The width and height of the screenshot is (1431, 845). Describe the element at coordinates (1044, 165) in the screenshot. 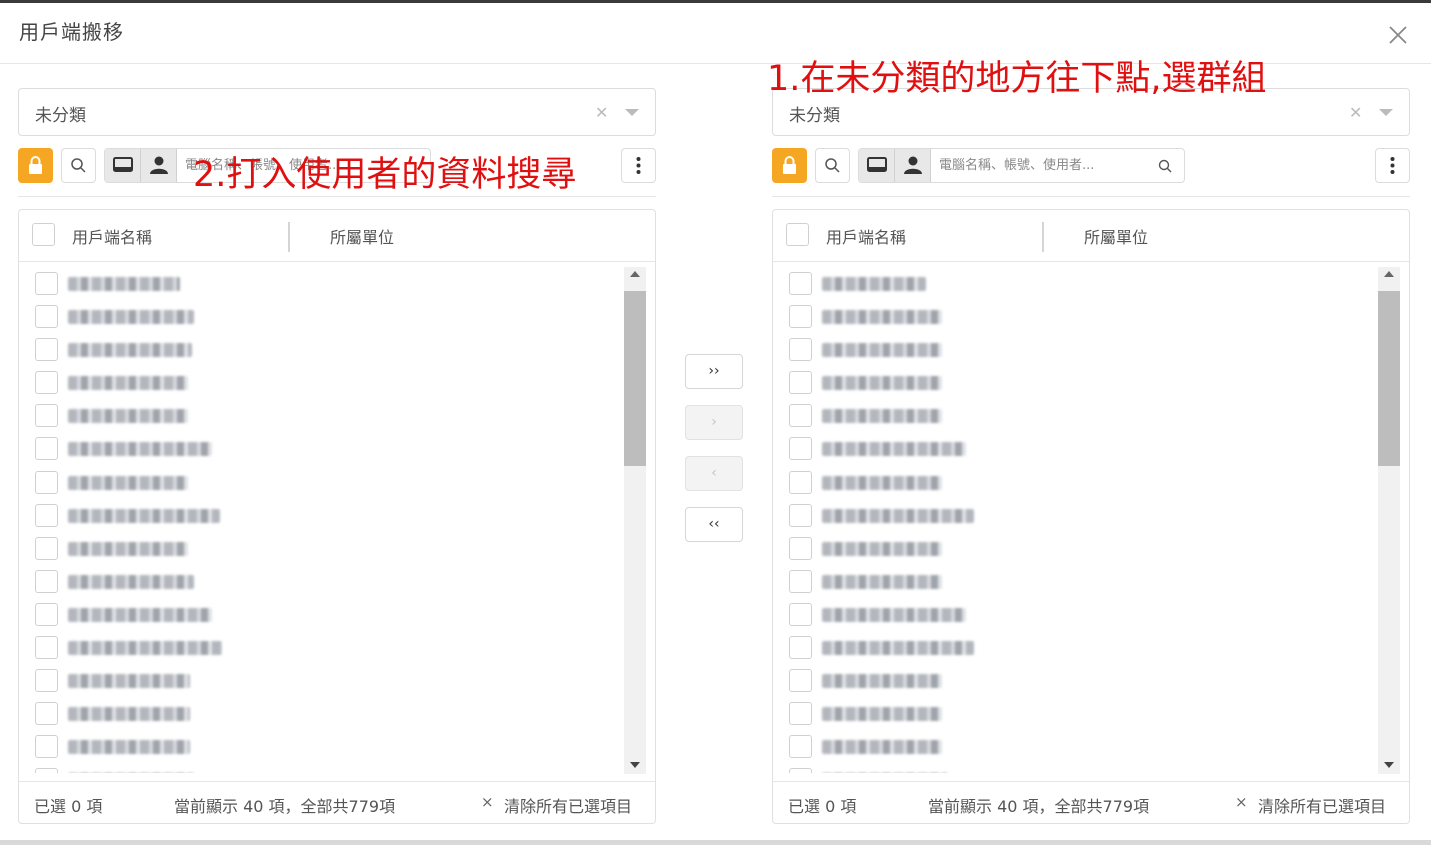

I see `target-search-input` at that location.